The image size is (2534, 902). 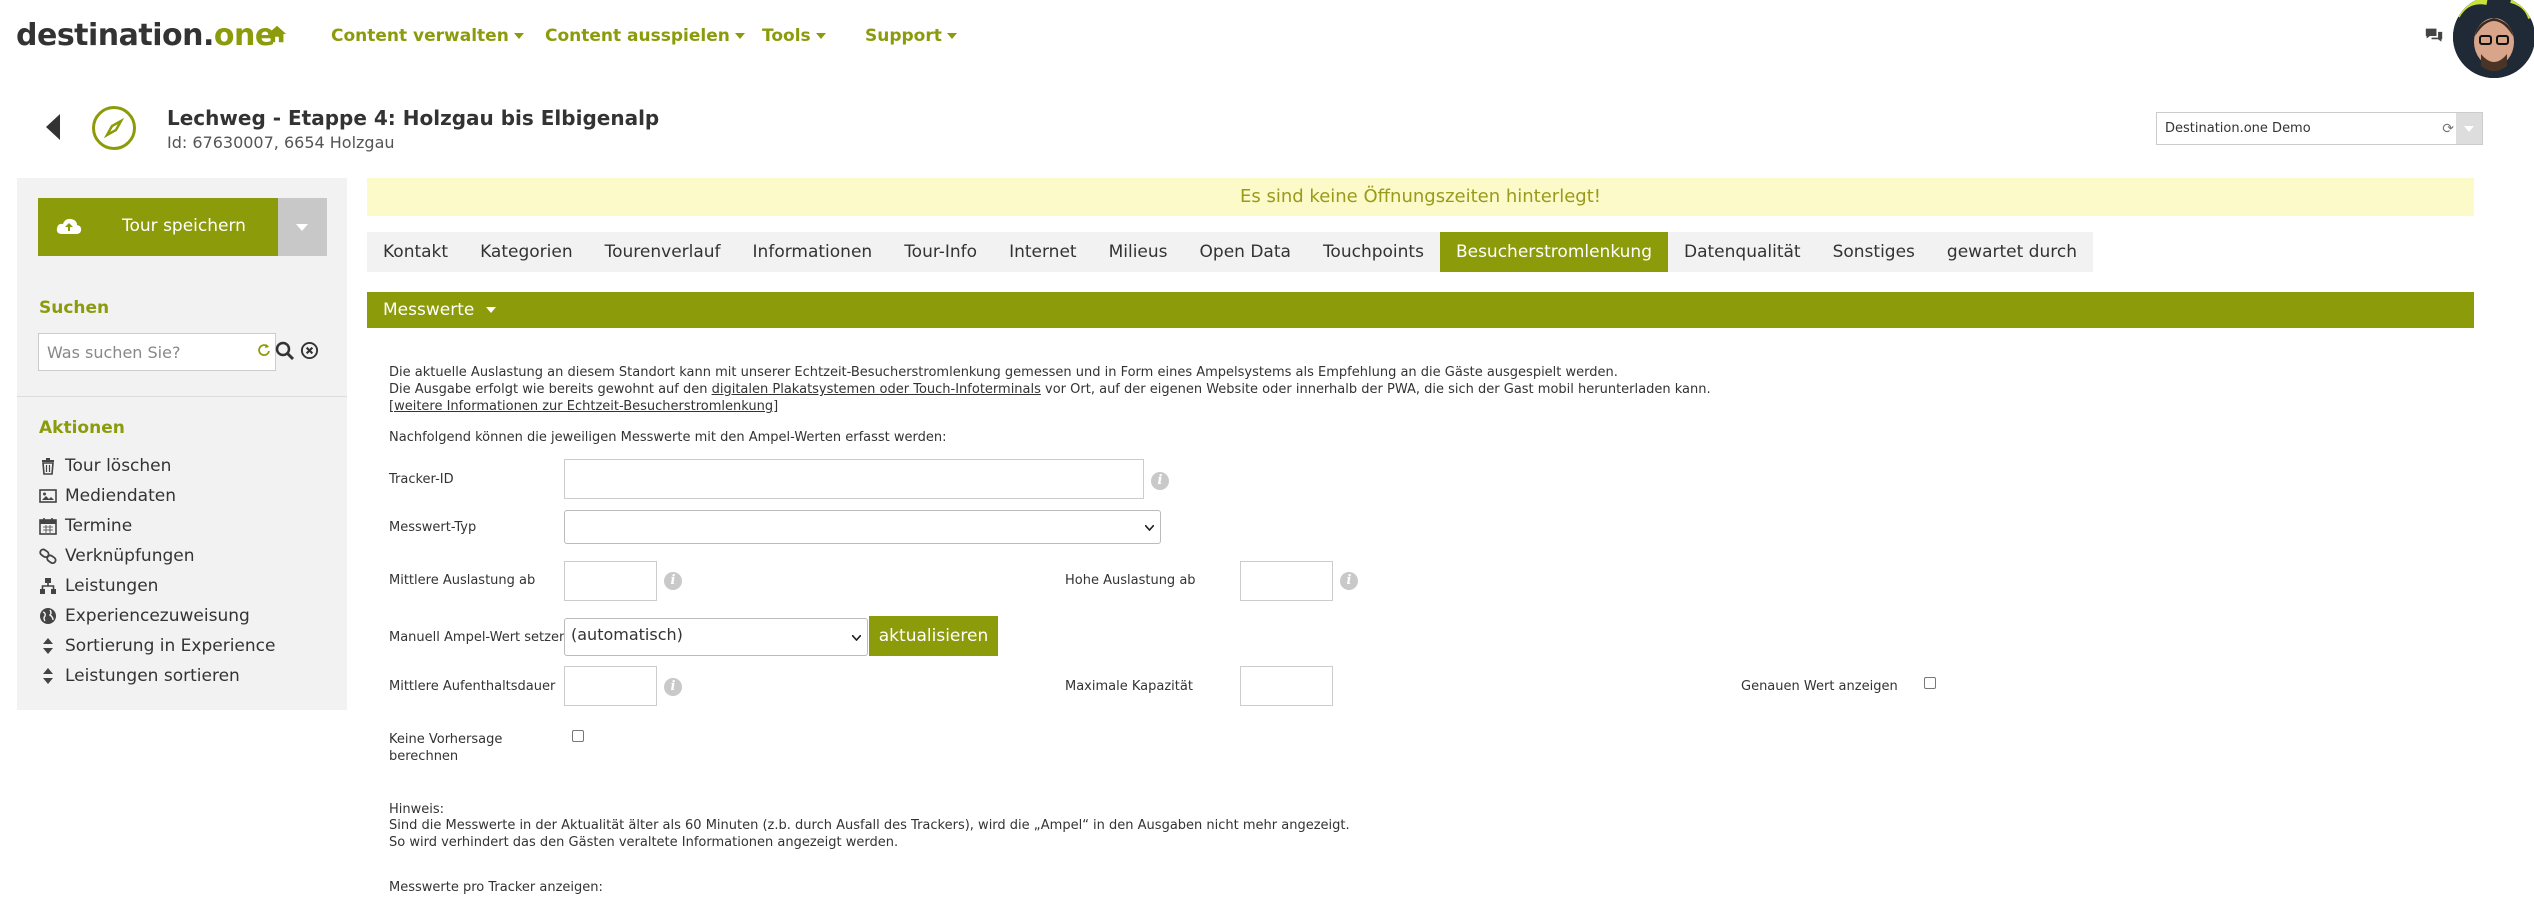 I want to click on tenant-select: Destination.one Demo ⟳, so click(x=2319, y=128).